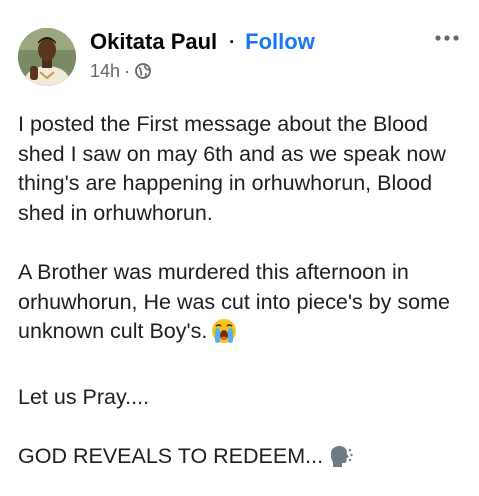 The width and height of the screenshot is (479, 496). I want to click on avatar-photo, so click(47, 57).